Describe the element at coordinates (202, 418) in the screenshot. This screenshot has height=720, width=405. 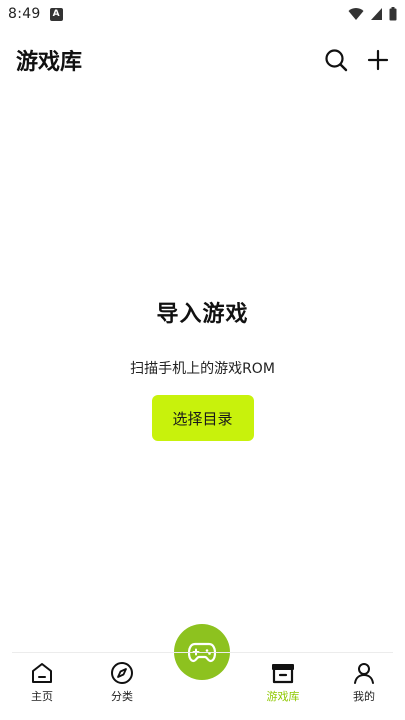
I see `choose-directory-button: 选择目录` at that location.